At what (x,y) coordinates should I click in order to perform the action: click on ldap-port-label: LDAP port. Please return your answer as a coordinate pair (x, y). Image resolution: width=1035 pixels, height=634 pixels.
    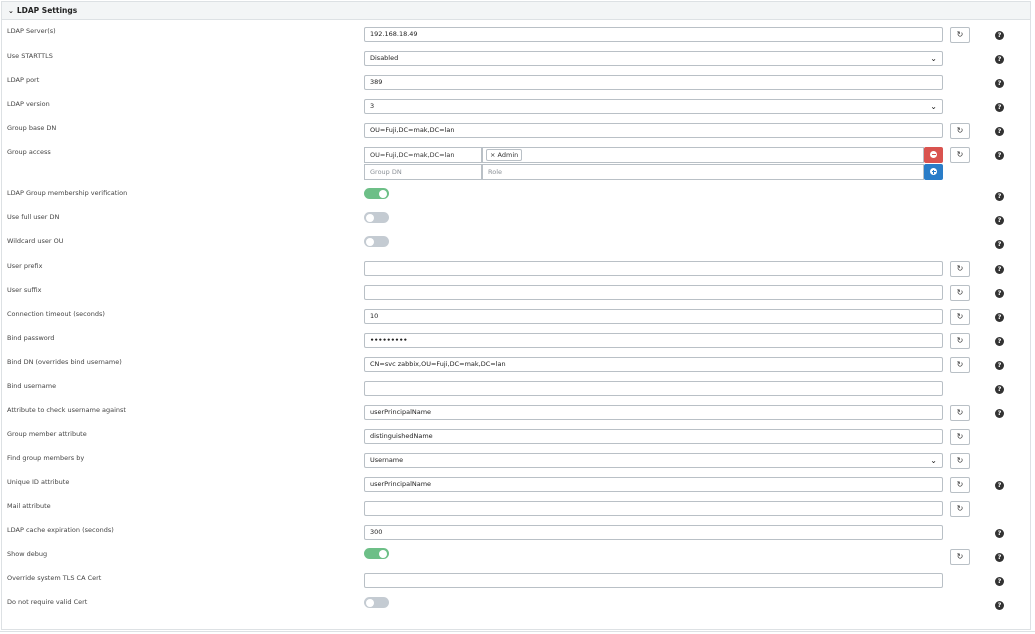
    Looking at the image, I should click on (23, 80).